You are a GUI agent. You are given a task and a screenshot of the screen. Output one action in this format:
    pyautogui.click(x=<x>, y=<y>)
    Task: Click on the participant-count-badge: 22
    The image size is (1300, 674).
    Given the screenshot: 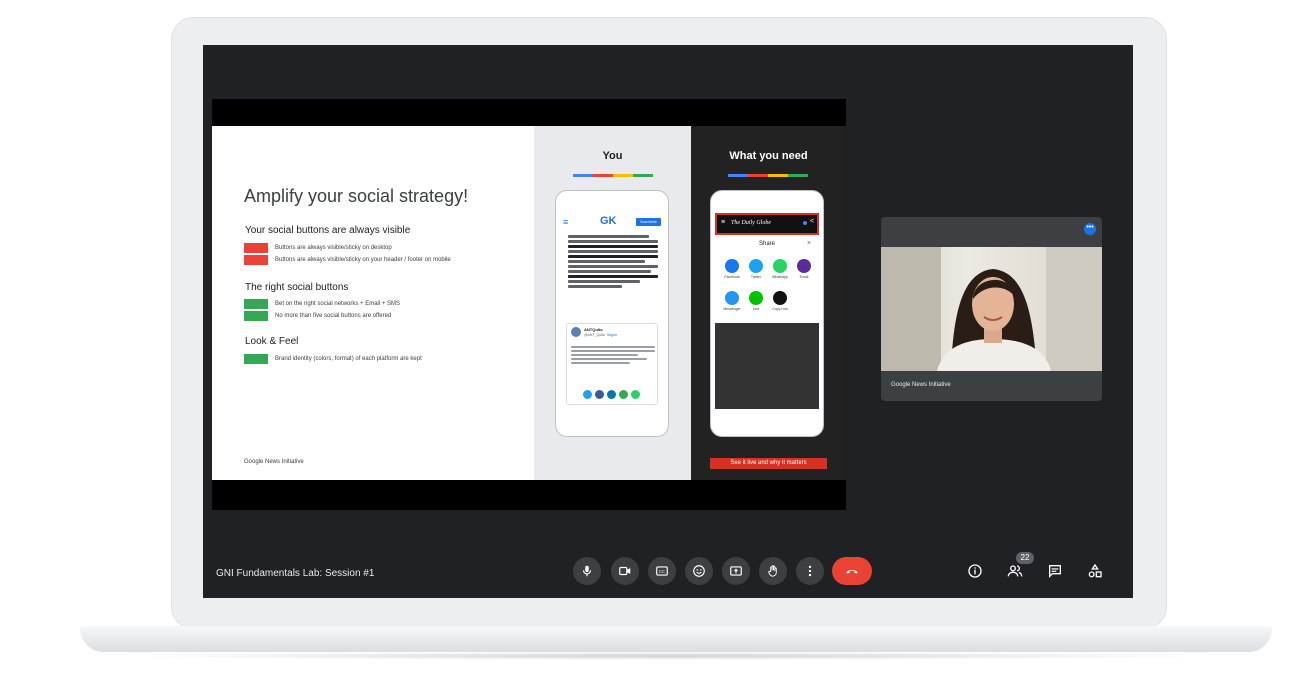 What is the action you would take?
    pyautogui.click(x=1025, y=558)
    